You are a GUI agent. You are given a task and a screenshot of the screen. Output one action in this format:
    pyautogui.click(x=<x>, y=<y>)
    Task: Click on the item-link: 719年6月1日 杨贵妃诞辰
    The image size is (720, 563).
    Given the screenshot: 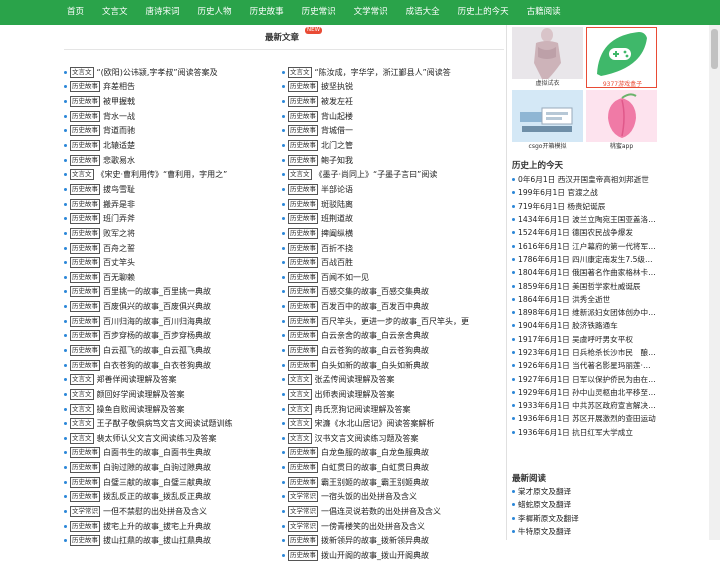 What is the action you would take?
    pyautogui.click(x=561, y=206)
    